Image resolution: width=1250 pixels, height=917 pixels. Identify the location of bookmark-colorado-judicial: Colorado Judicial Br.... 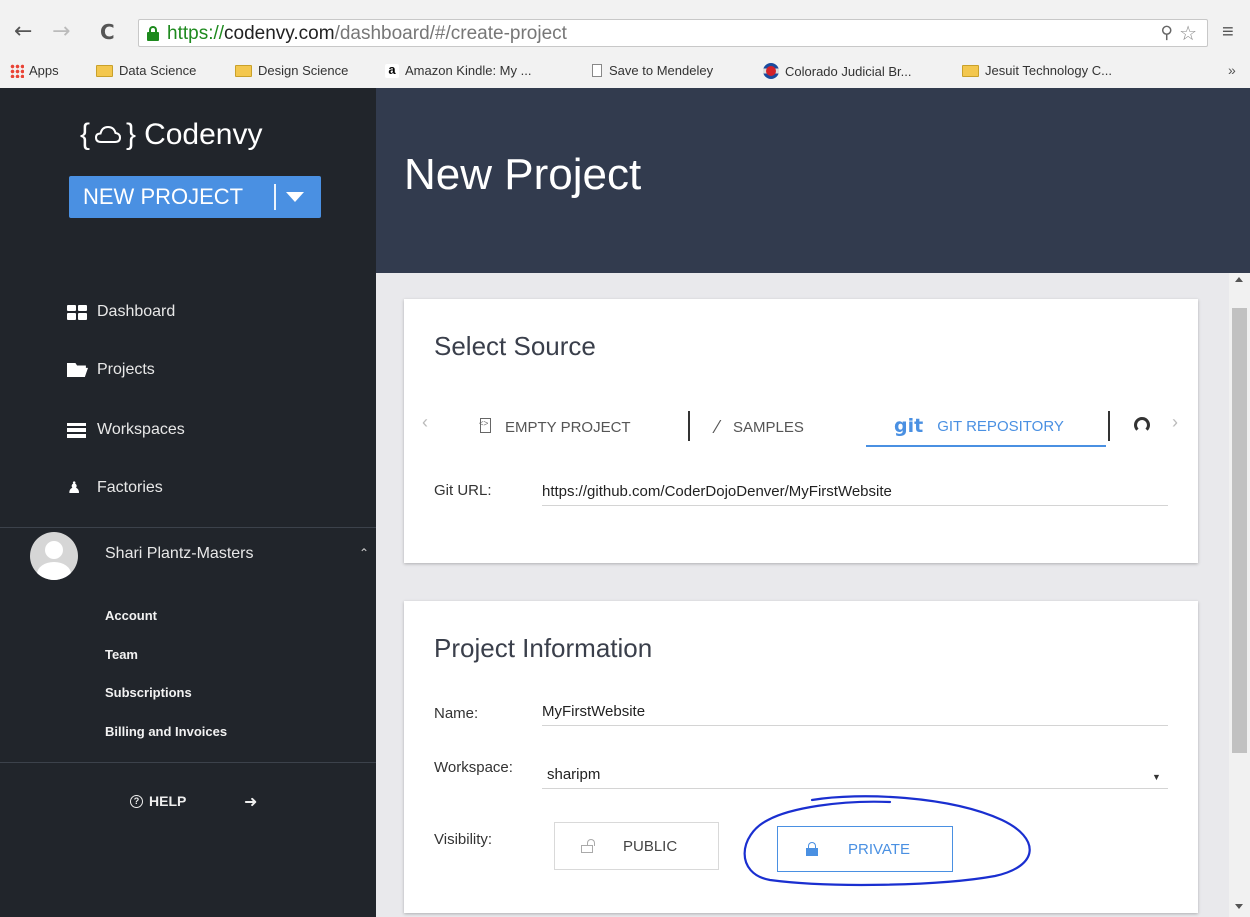
(837, 71).